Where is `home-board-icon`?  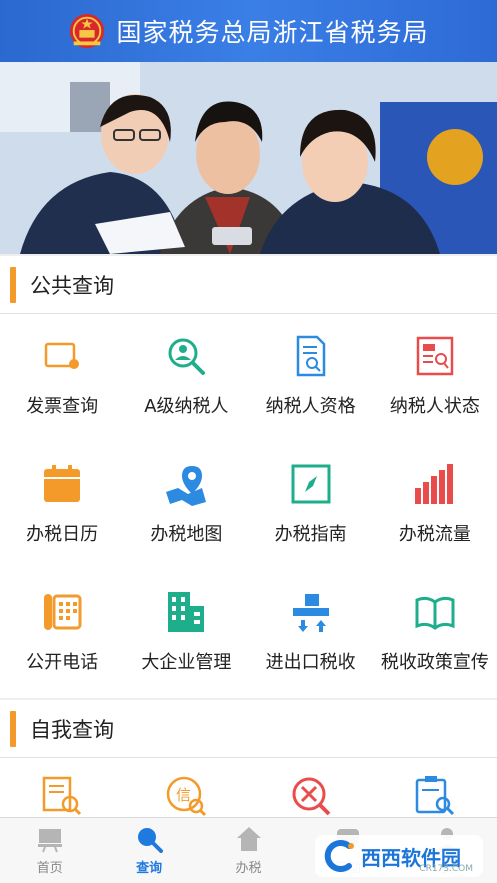 home-board-icon is located at coordinates (49, 841).